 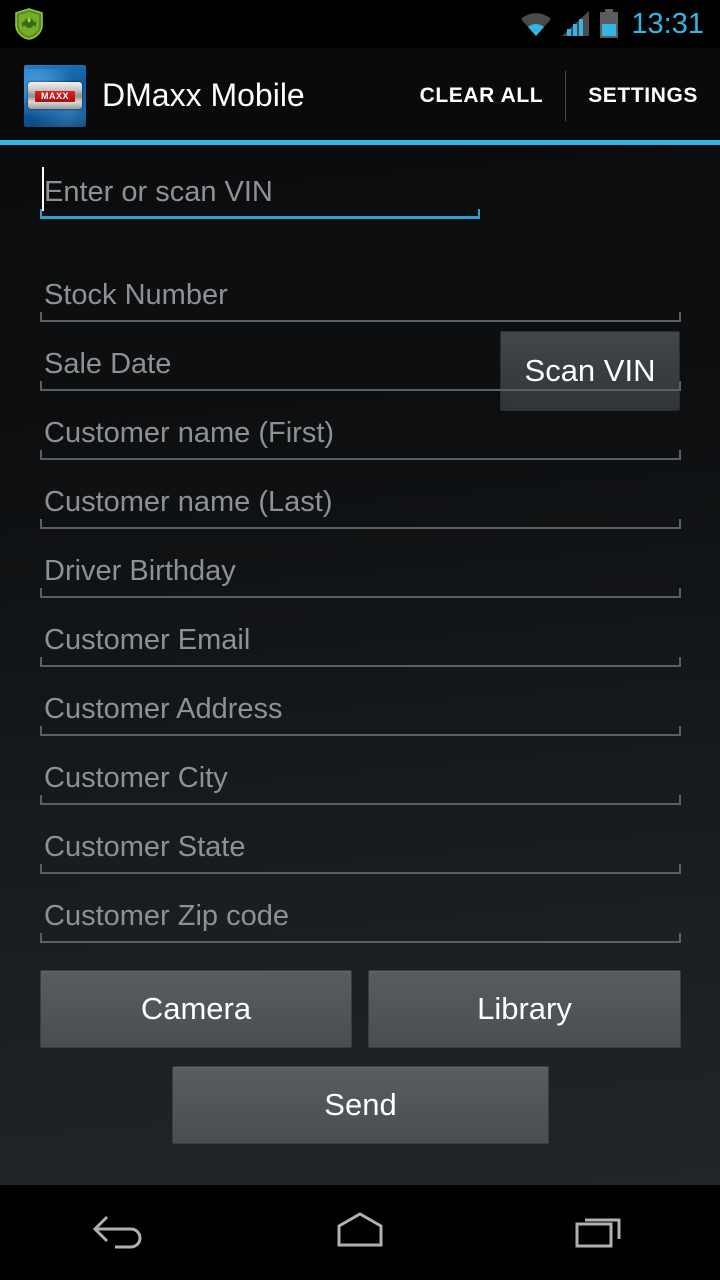 What do you see at coordinates (360, 593) in the screenshot?
I see `driver-birthday-underline` at bounding box center [360, 593].